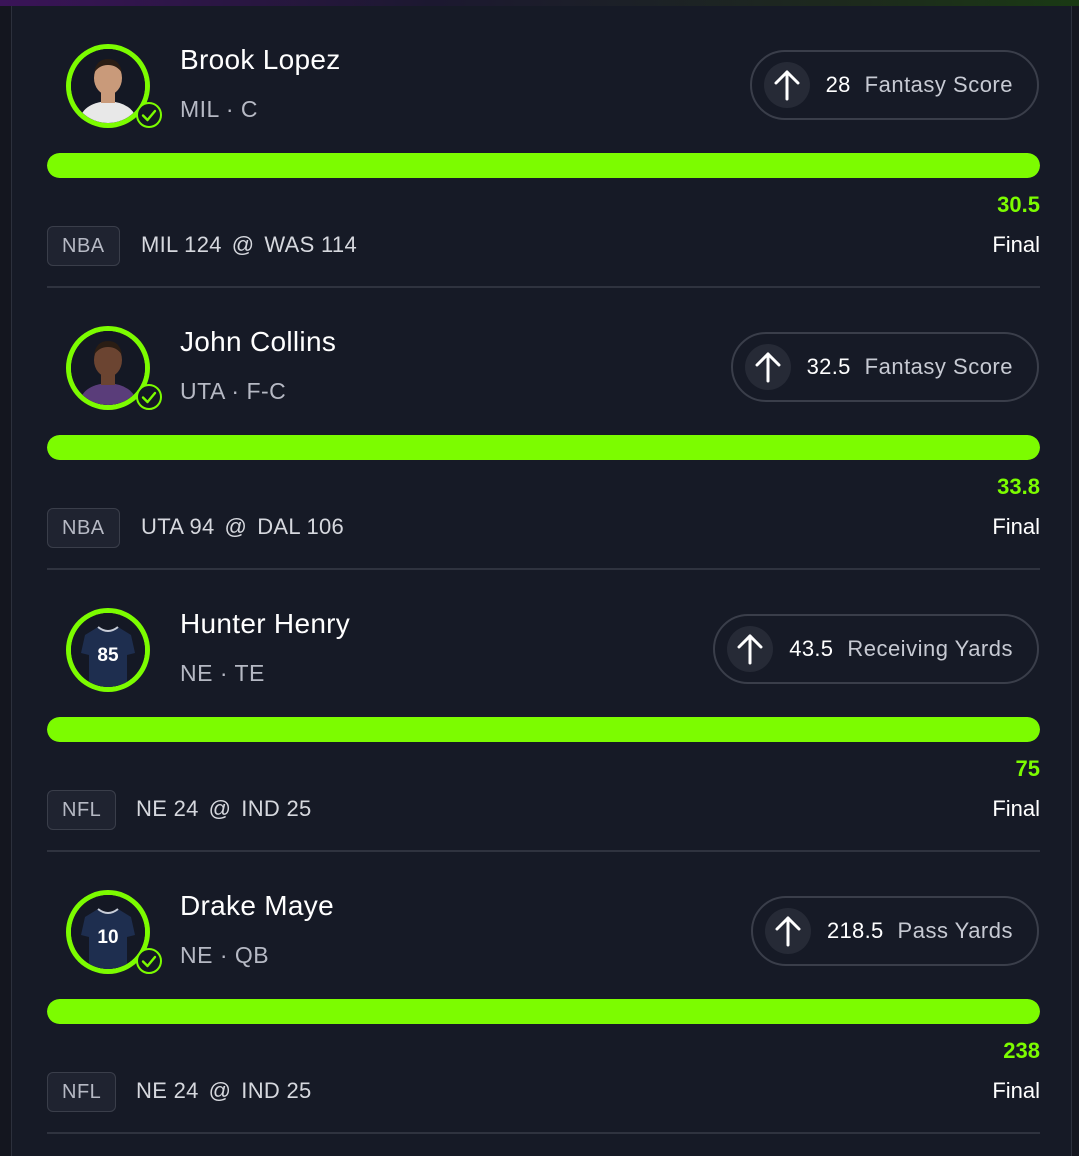 This screenshot has height=1156, width=1079. Describe the element at coordinates (260, 59) in the screenshot. I see `player-name: Brook Lopez` at that location.